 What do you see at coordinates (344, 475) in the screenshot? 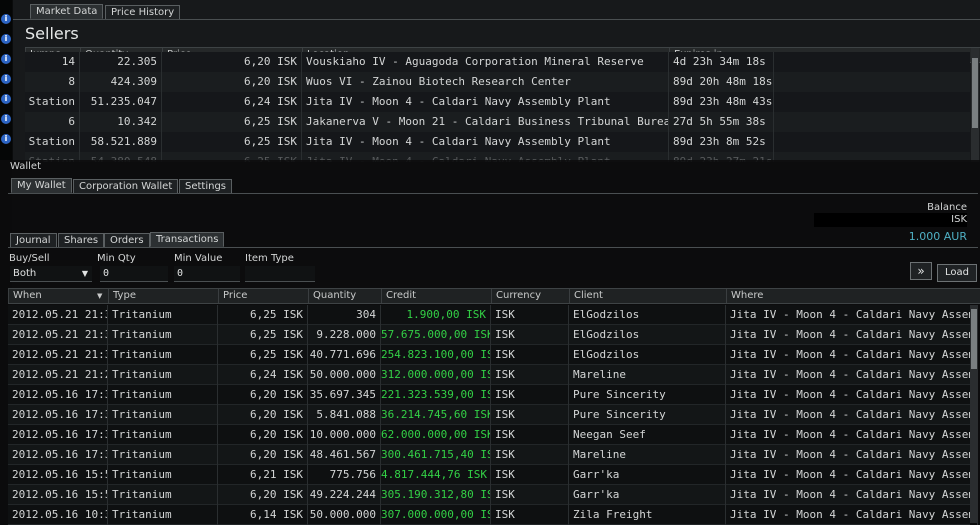
I see `tx-quantity: 775.756` at bounding box center [344, 475].